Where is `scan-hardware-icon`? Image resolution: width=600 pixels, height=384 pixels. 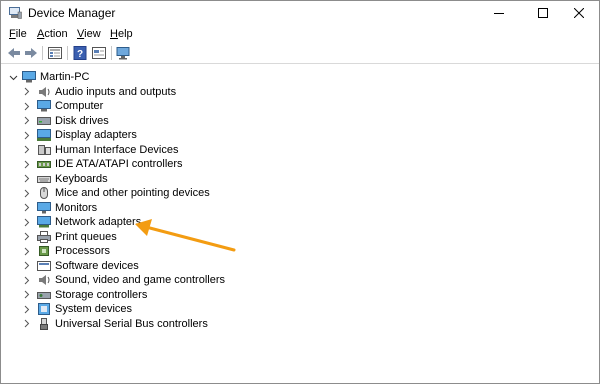 scan-hardware-icon is located at coordinates (99, 53).